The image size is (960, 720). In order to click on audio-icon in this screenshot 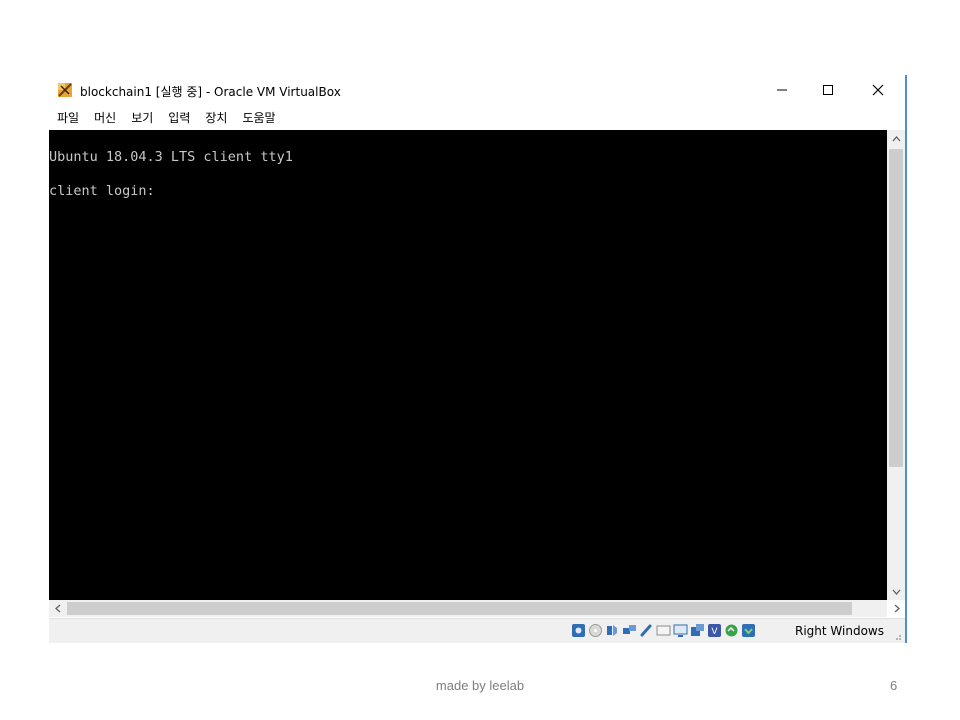, I will do `click(612, 630)`.